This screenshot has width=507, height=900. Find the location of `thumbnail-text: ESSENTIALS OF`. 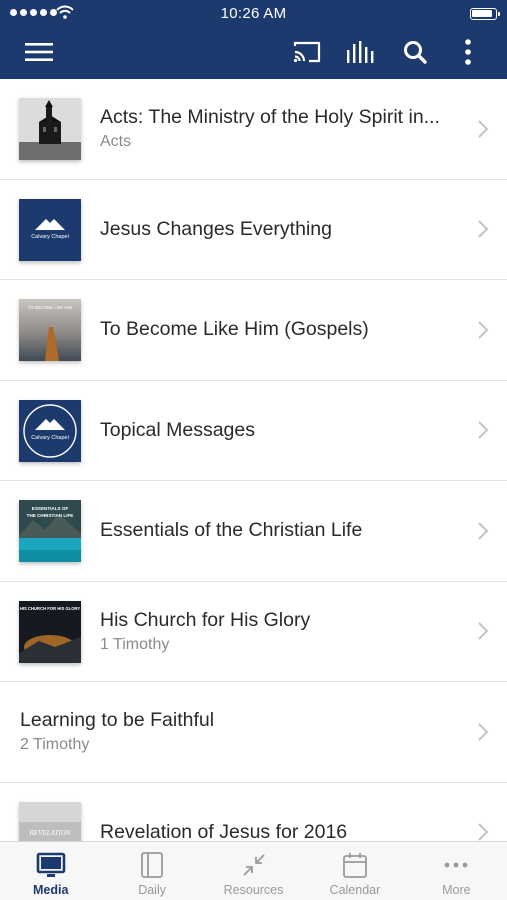

thumbnail-text: ESSENTIALS OF is located at coordinates (50, 508).